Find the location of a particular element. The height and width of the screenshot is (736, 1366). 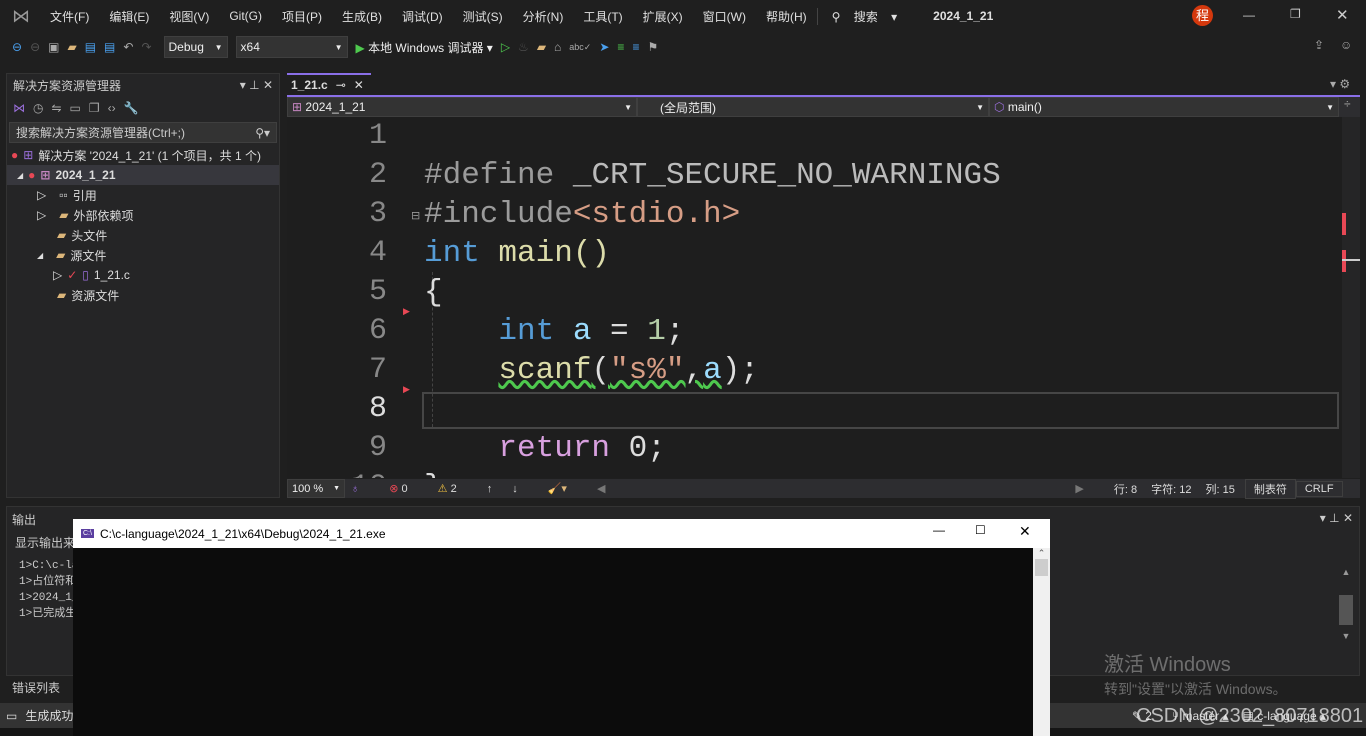

pointer-icon: ➤ is located at coordinates (604, 47).